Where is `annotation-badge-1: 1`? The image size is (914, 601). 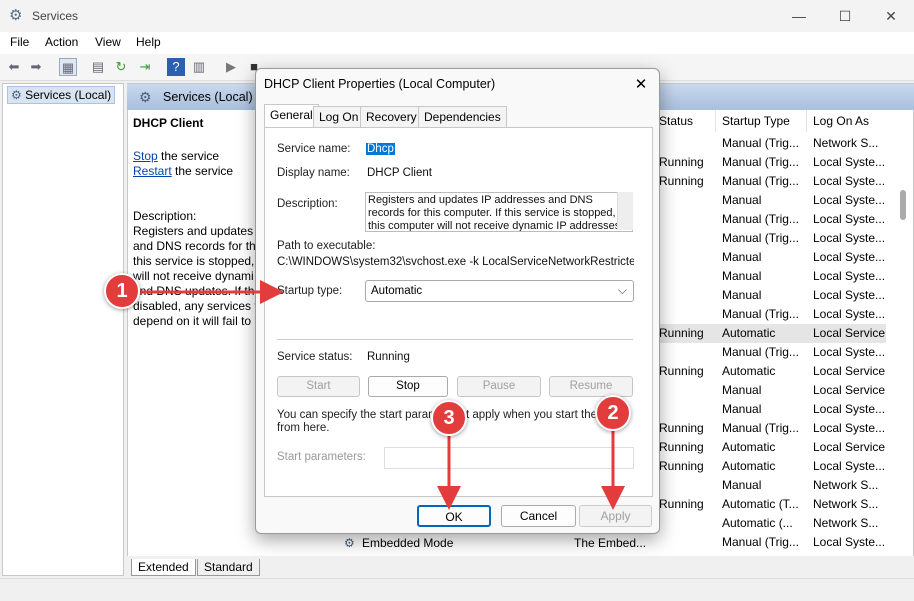
annotation-badge-1: 1 is located at coordinates (122, 291).